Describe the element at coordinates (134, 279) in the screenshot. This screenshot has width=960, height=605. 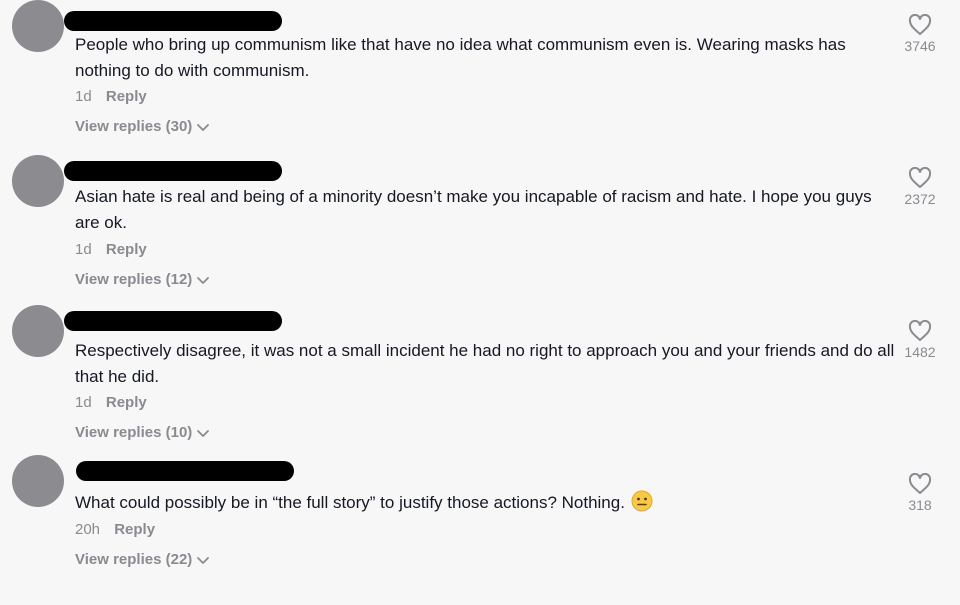
I see `view-replies-label: View replies (12)` at that location.